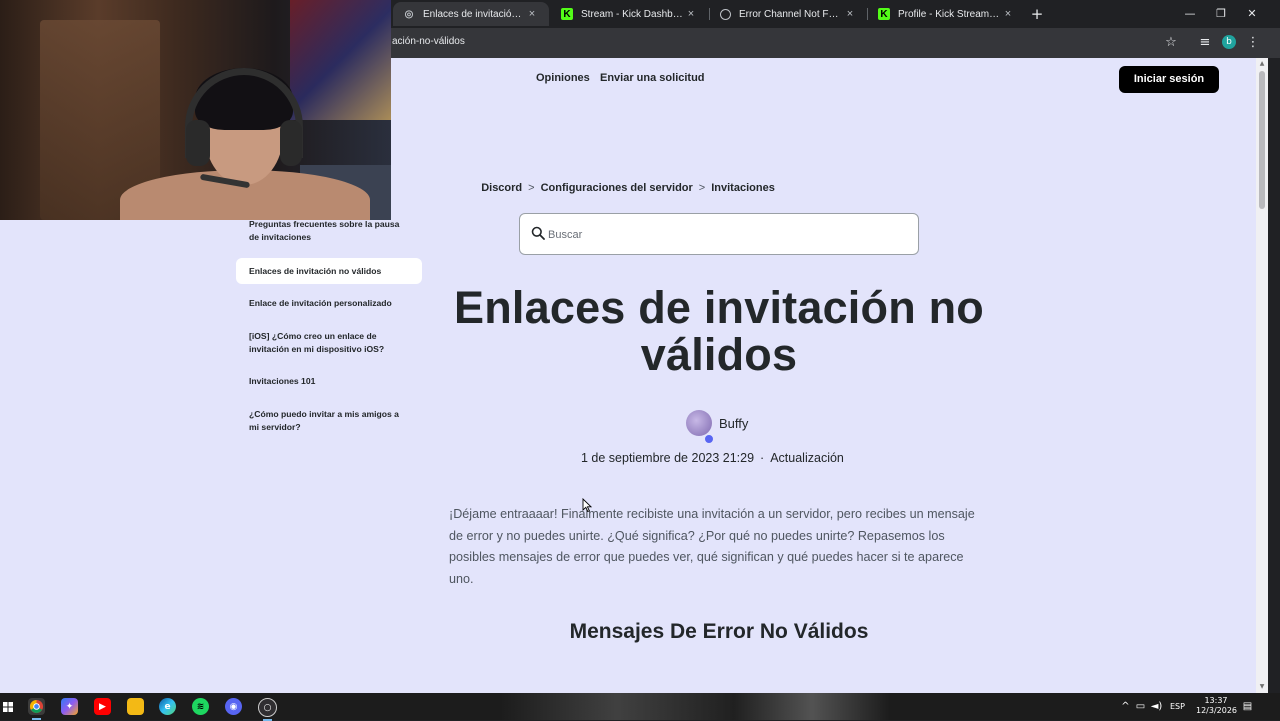 This screenshot has width=1280, height=721. Describe the element at coordinates (1156, 706) in the screenshot. I see `volume-icon: ◄)` at that location.